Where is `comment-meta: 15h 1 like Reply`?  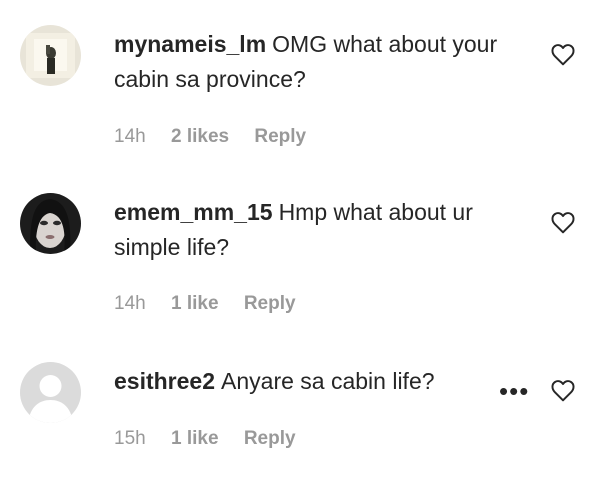
comment-meta: 15h 1 like Reply is located at coordinates (215, 439).